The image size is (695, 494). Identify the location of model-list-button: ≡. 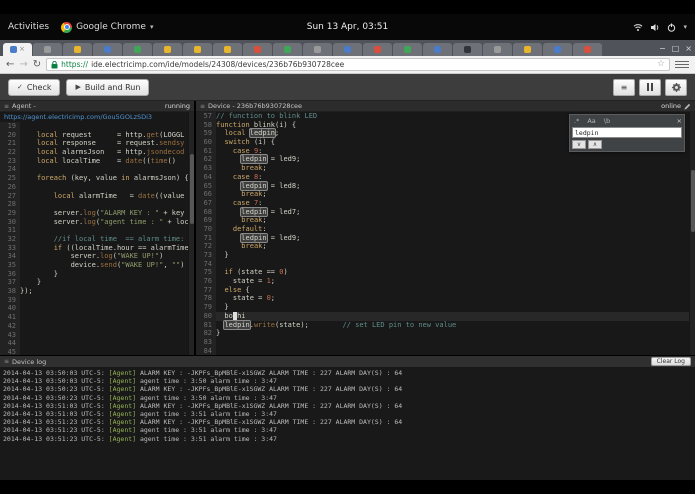
(624, 87).